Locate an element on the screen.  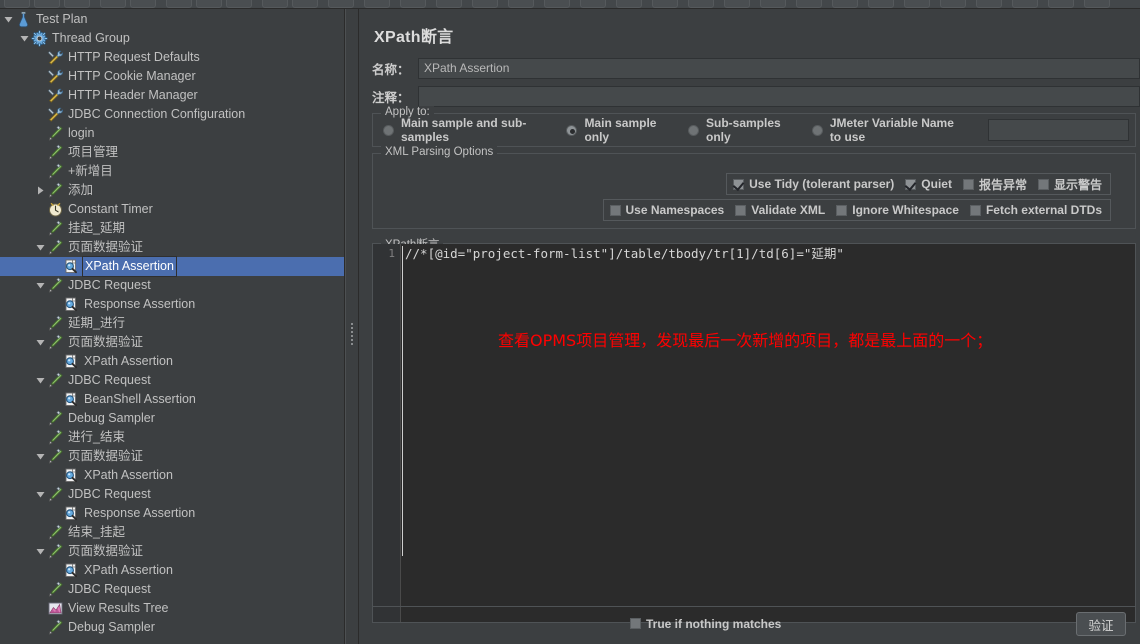
tree-item-项目管理: 项目管理 is located at coordinates (172, 152).